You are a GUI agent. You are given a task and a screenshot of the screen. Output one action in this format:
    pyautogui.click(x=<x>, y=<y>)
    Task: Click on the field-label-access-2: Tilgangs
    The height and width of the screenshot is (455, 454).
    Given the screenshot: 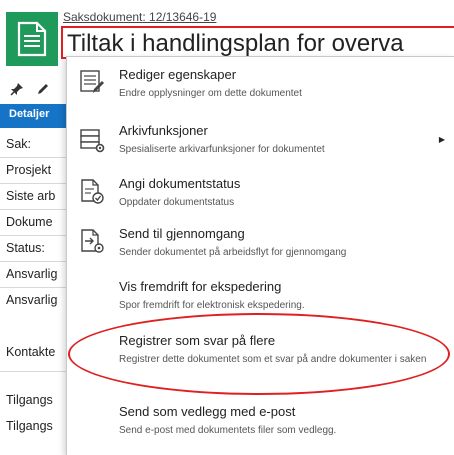 What is the action you would take?
    pyautogui.click(x=29, y=426)
    